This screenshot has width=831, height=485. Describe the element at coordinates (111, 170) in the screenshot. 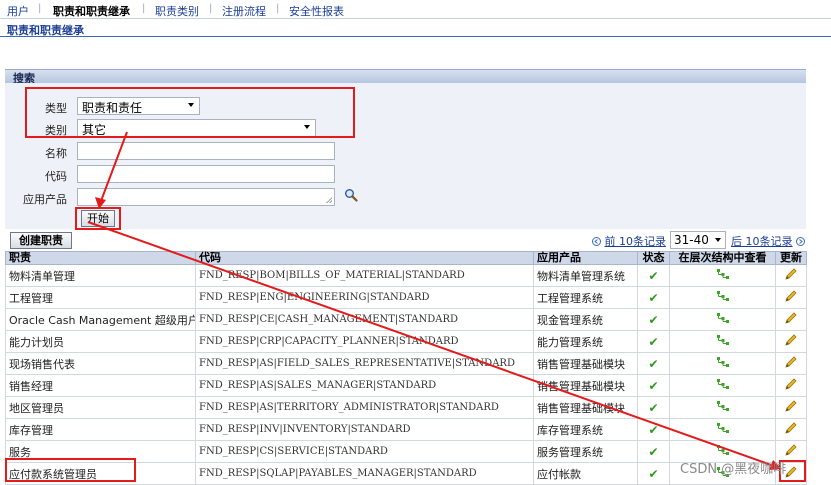

I see `annotation-arrow-to-go` at that location.